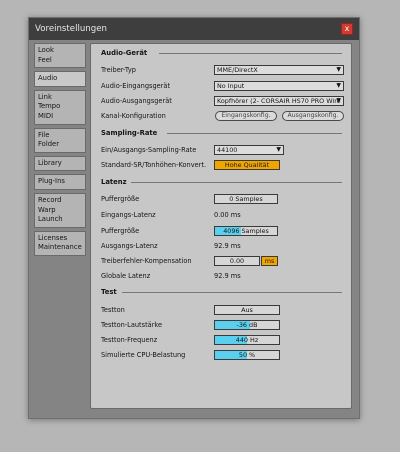 The height and width of the screenshot is (452, 400). I want to click on window-title: Voreinstellungen, so click(71, 29).